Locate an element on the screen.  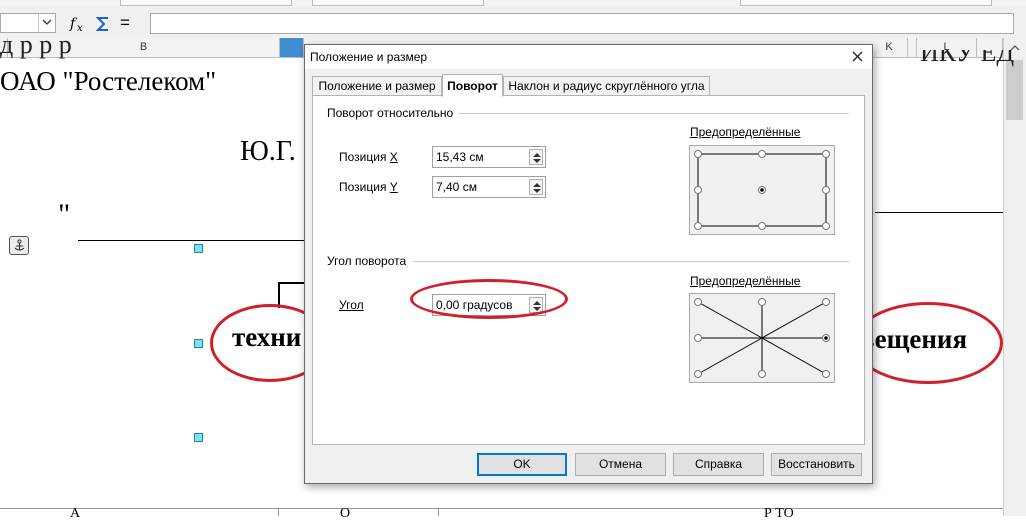
position-x-field: 15,43 см is located at coordinates (489, 157).